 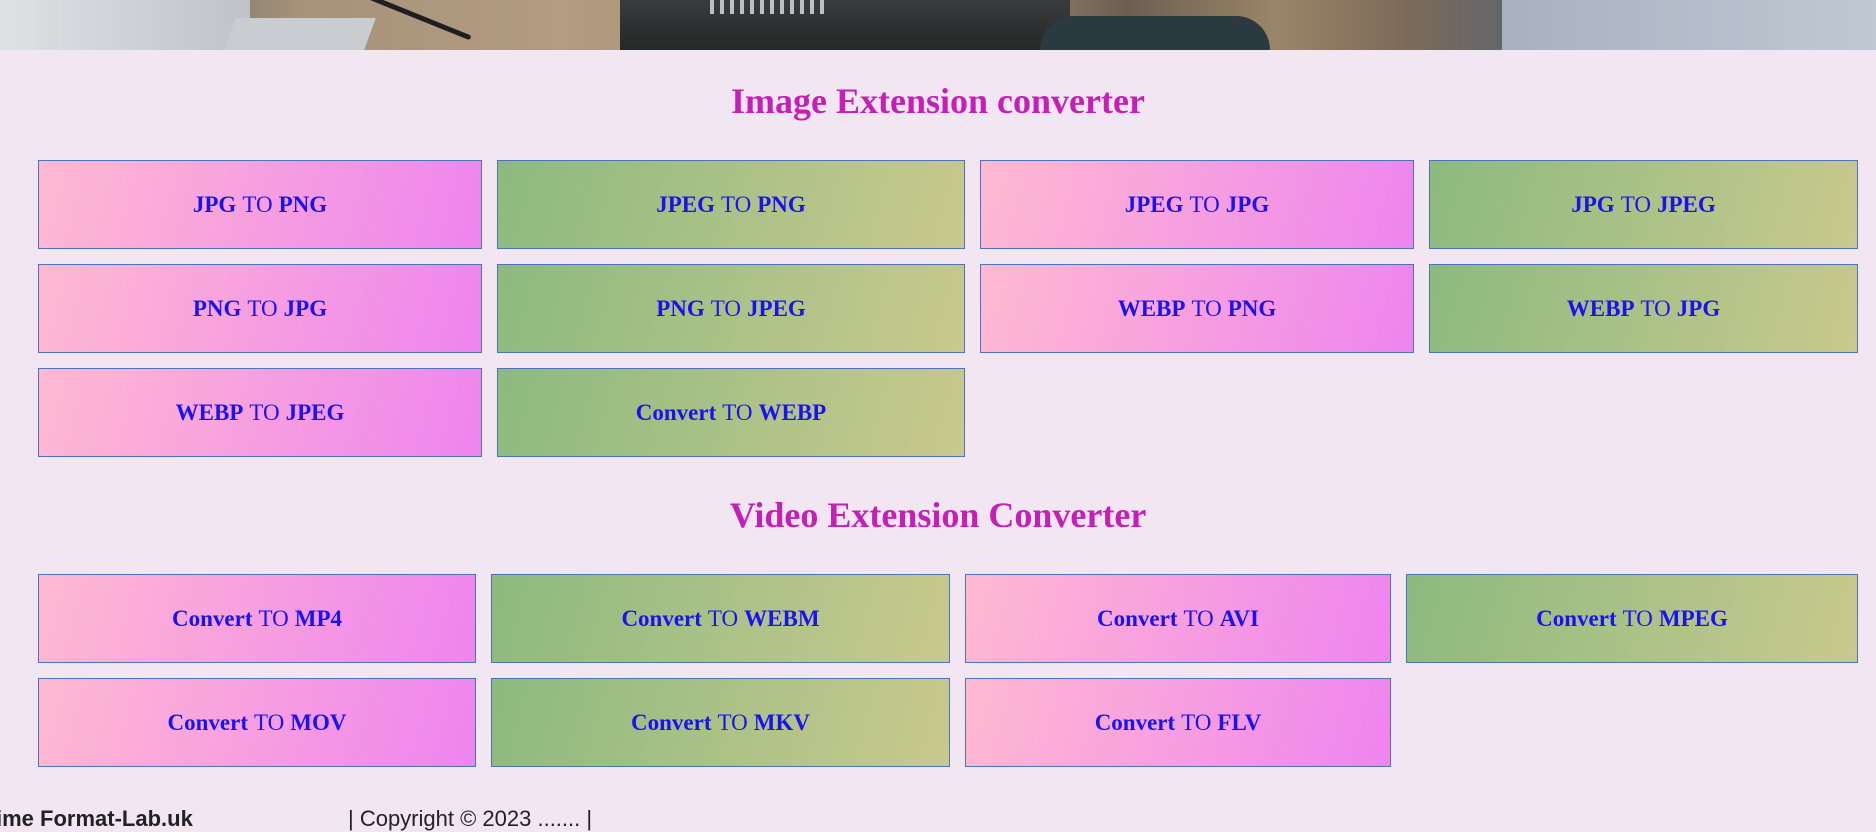 What do you see at coordinates (125, 25) in the screenshot?
I see `notebook-graphic` at bounding box center [125, 25].